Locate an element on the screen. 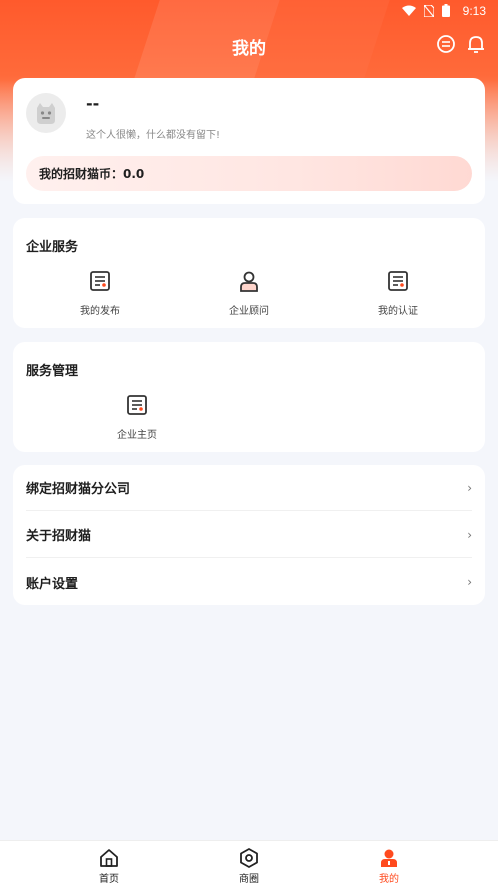  list-item-label: 账户设置 is located at coordinates (52, 584).